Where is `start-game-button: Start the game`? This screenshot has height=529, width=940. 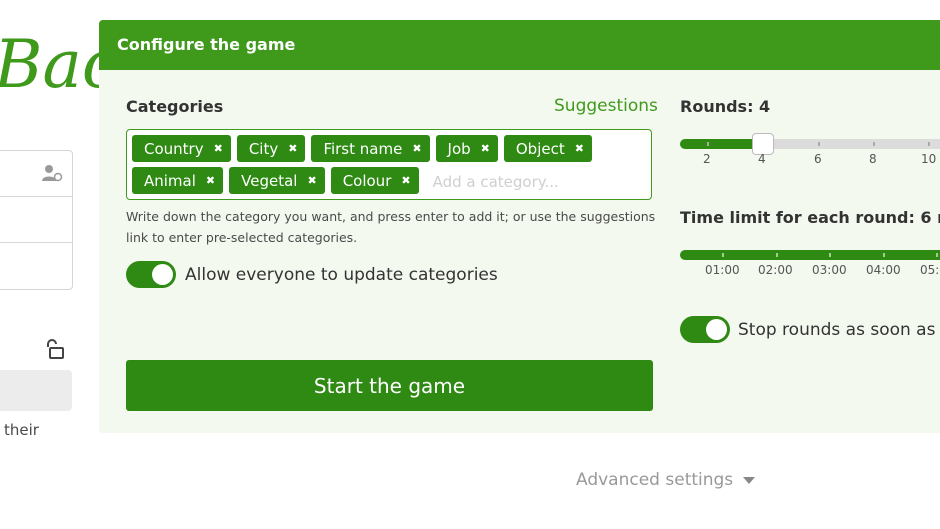 start-game-button: Start the game is located at coordinates (389, 385).